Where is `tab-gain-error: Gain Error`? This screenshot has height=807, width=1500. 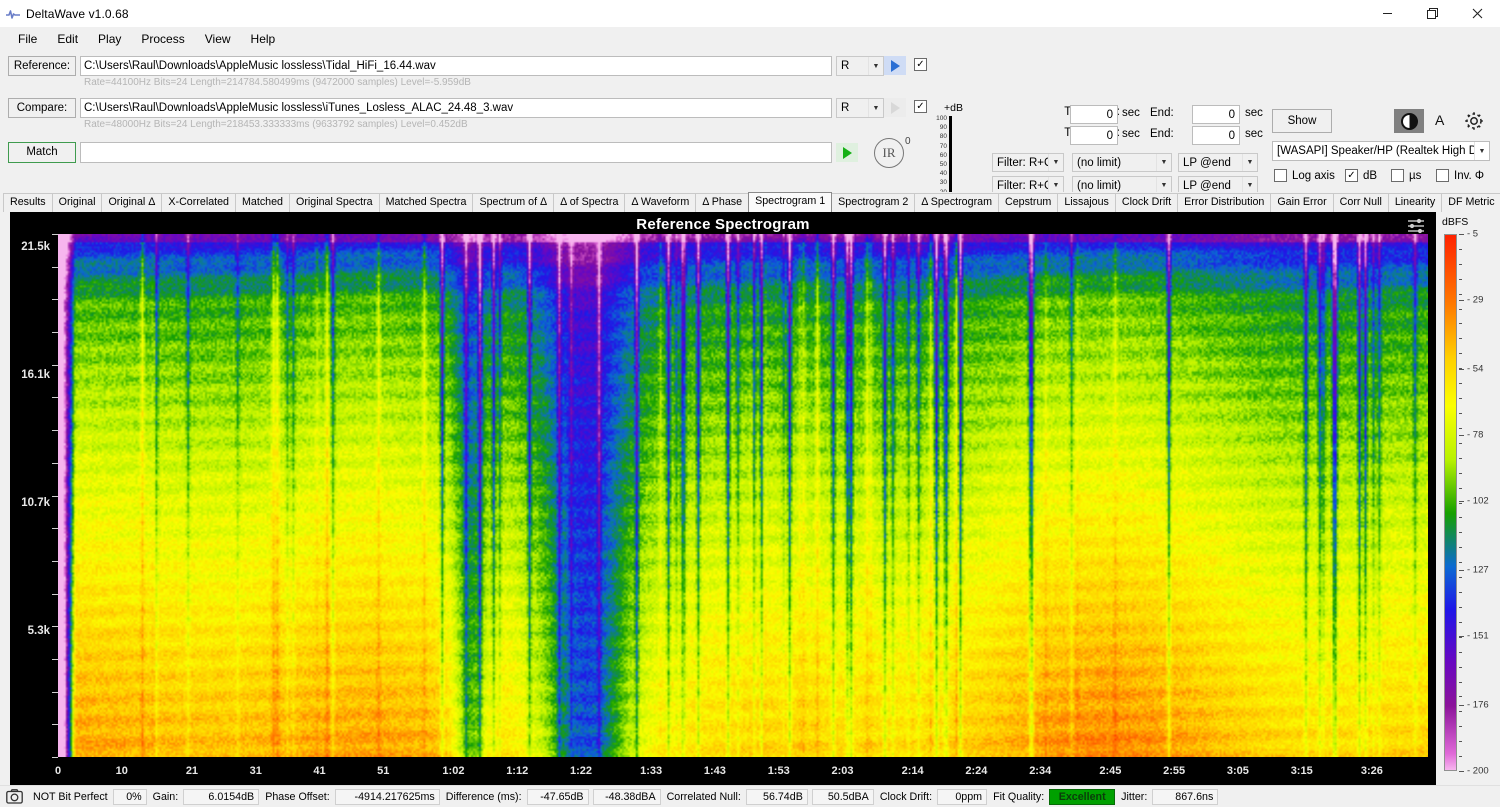
tab-gain-error: Gain Error is located at coordinates (1302, 202).